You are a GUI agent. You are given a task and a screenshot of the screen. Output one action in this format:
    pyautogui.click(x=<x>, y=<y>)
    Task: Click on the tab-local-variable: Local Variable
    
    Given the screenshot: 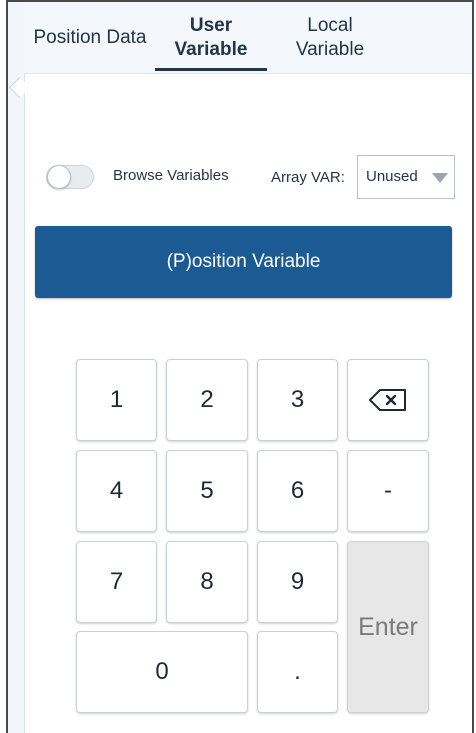 What is the action you would take?
    pyautogui.click(x=330, y=37)
    